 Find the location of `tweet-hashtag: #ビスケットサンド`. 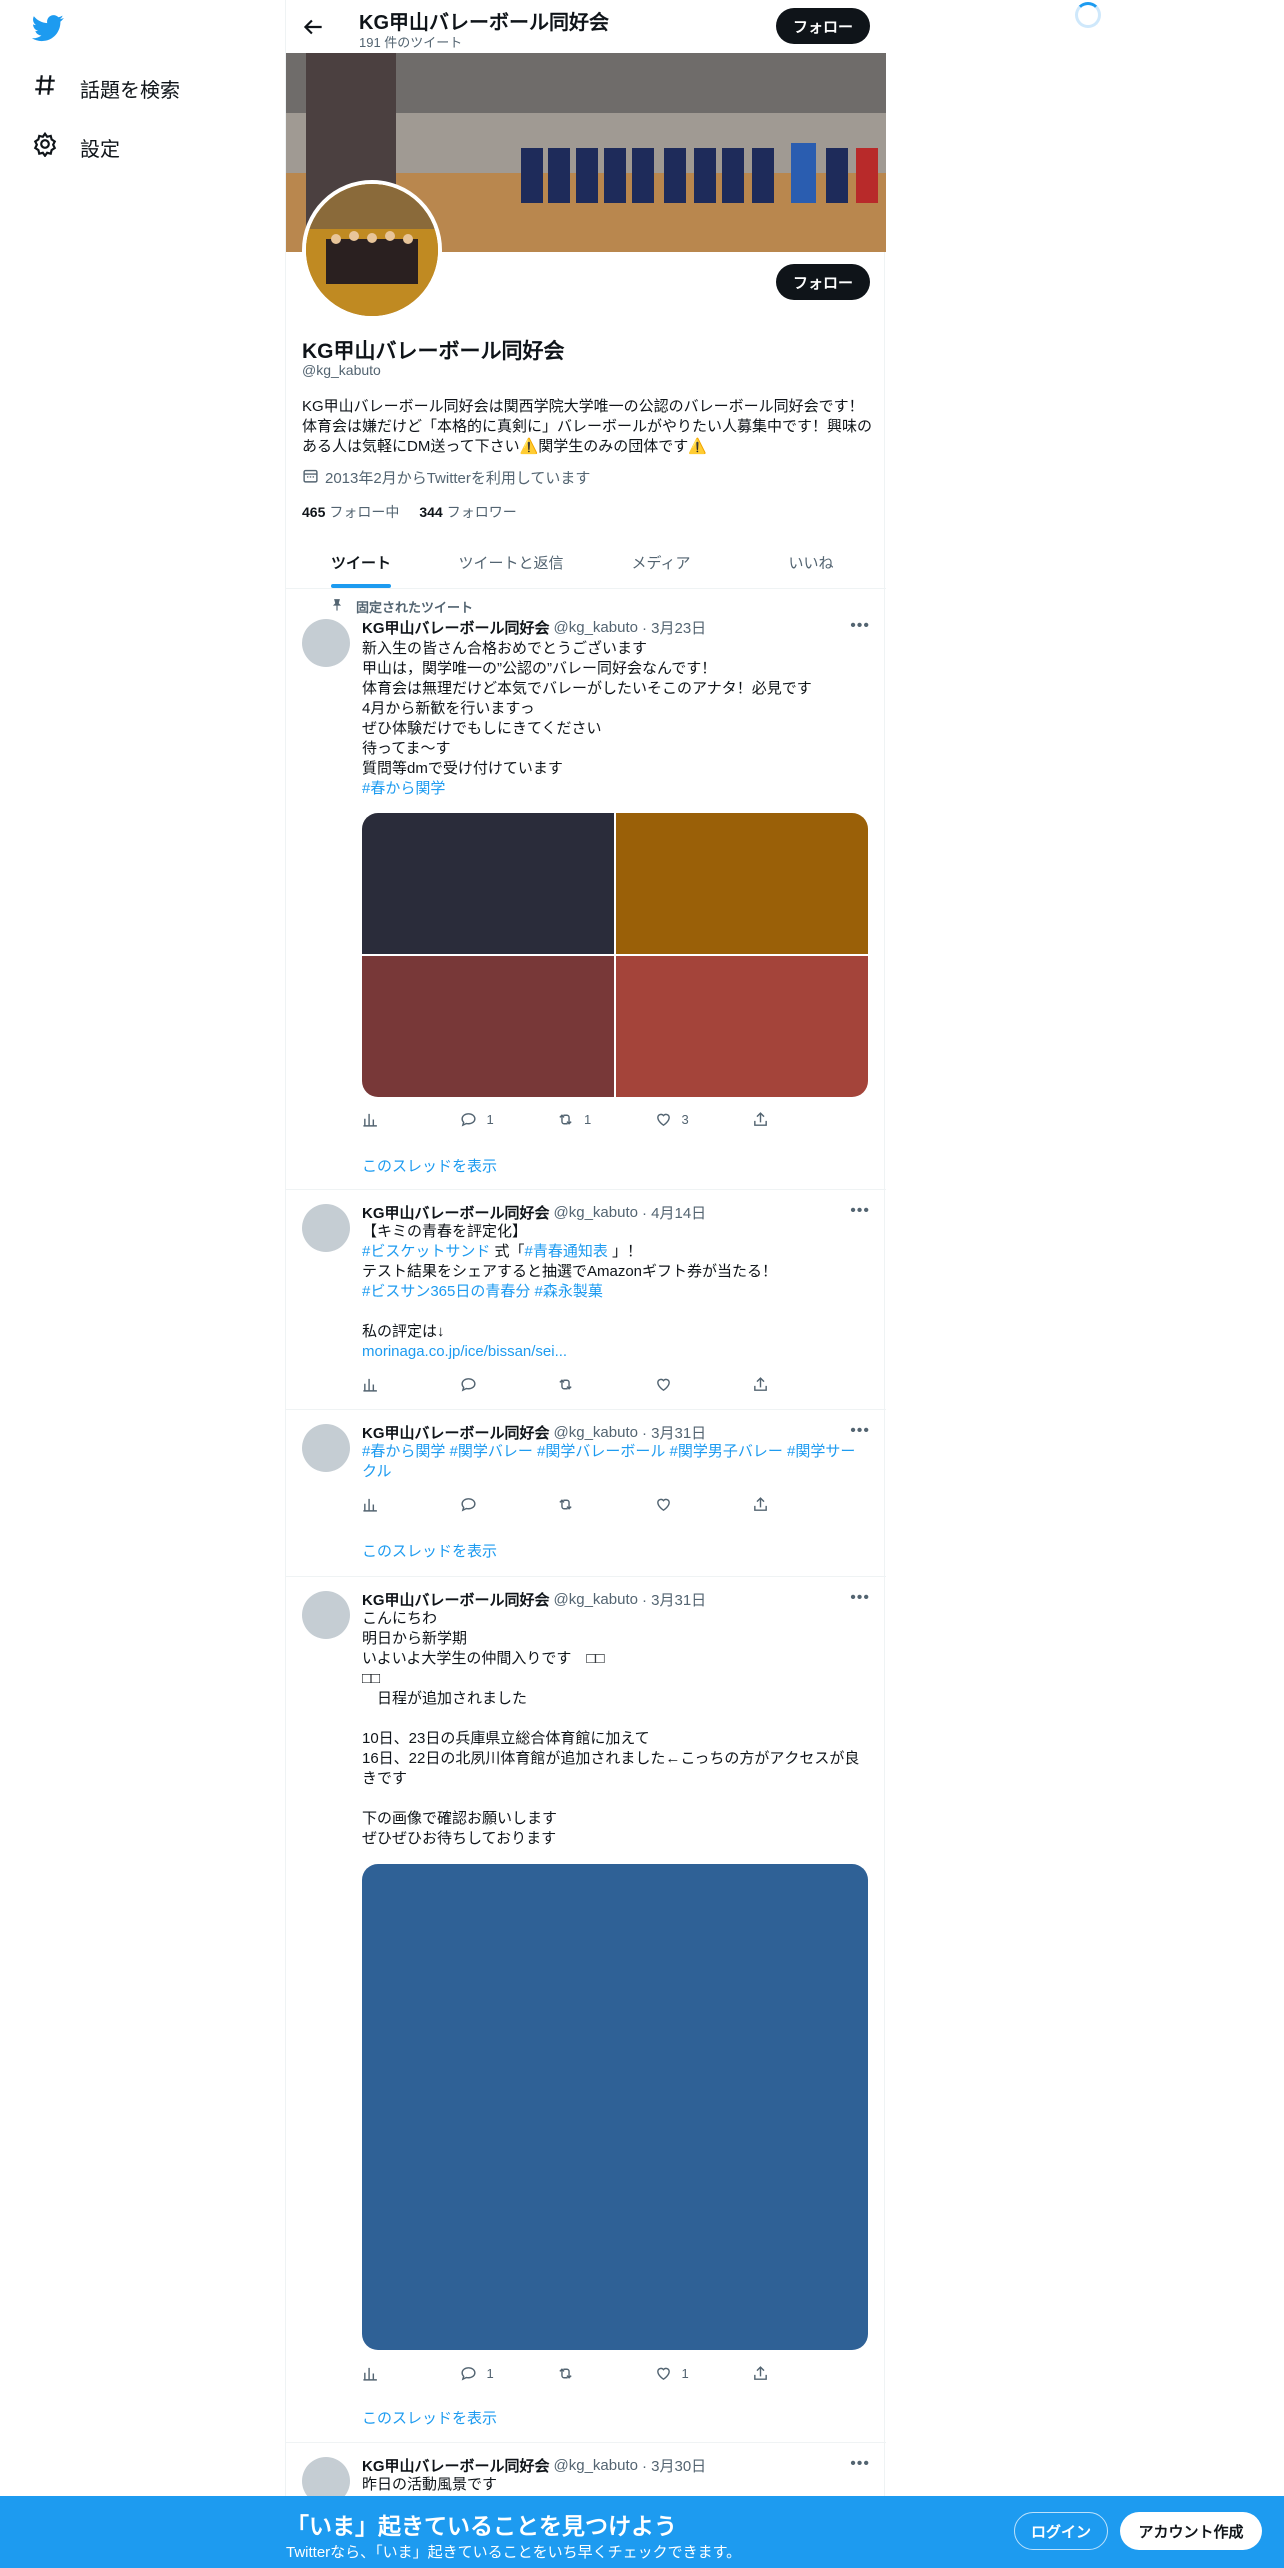

tweet-hashtag: #ビスケットサンド is located at coordinates (426, 1251).